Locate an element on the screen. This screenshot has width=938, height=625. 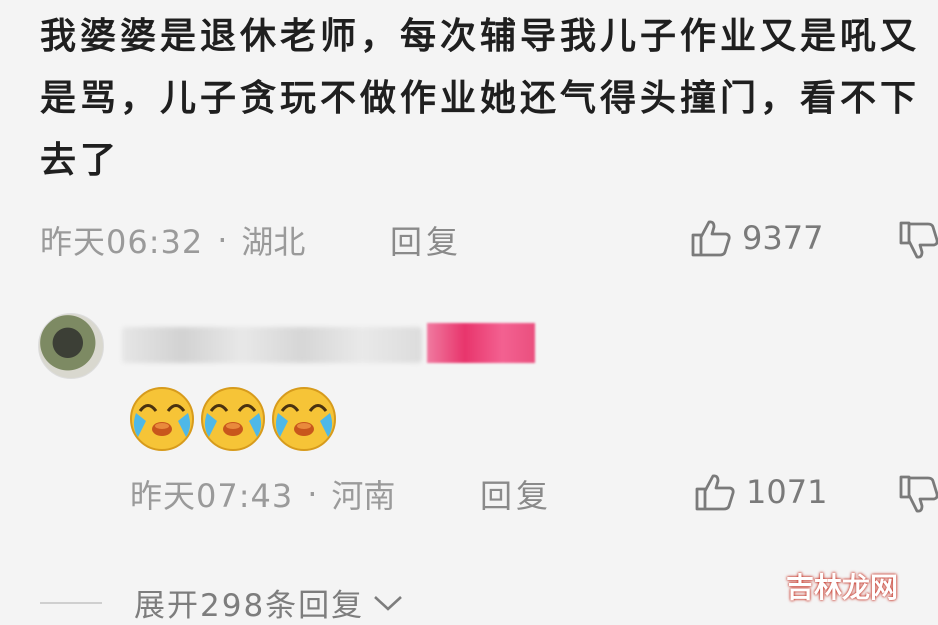
reply-time: 昨天07:43 is located at coordinates (212, 496).